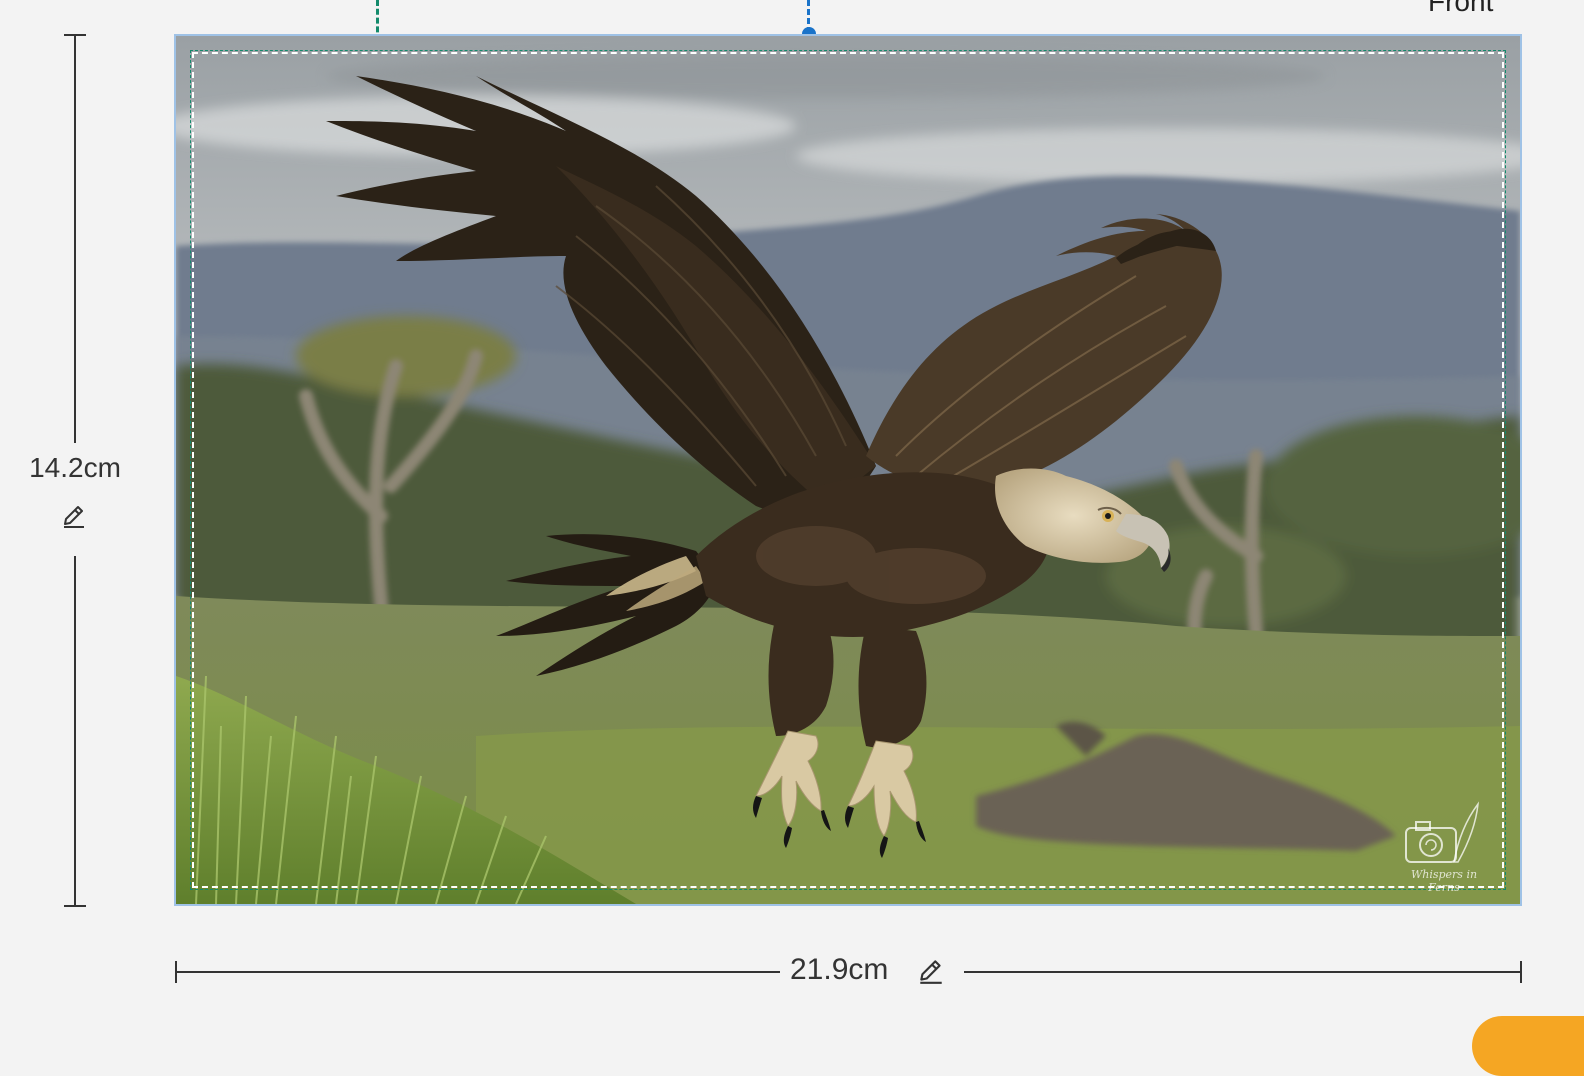 The image size is (1584, 1076). I want to click on height-ruler-bottom-tick, so click(75, 906).